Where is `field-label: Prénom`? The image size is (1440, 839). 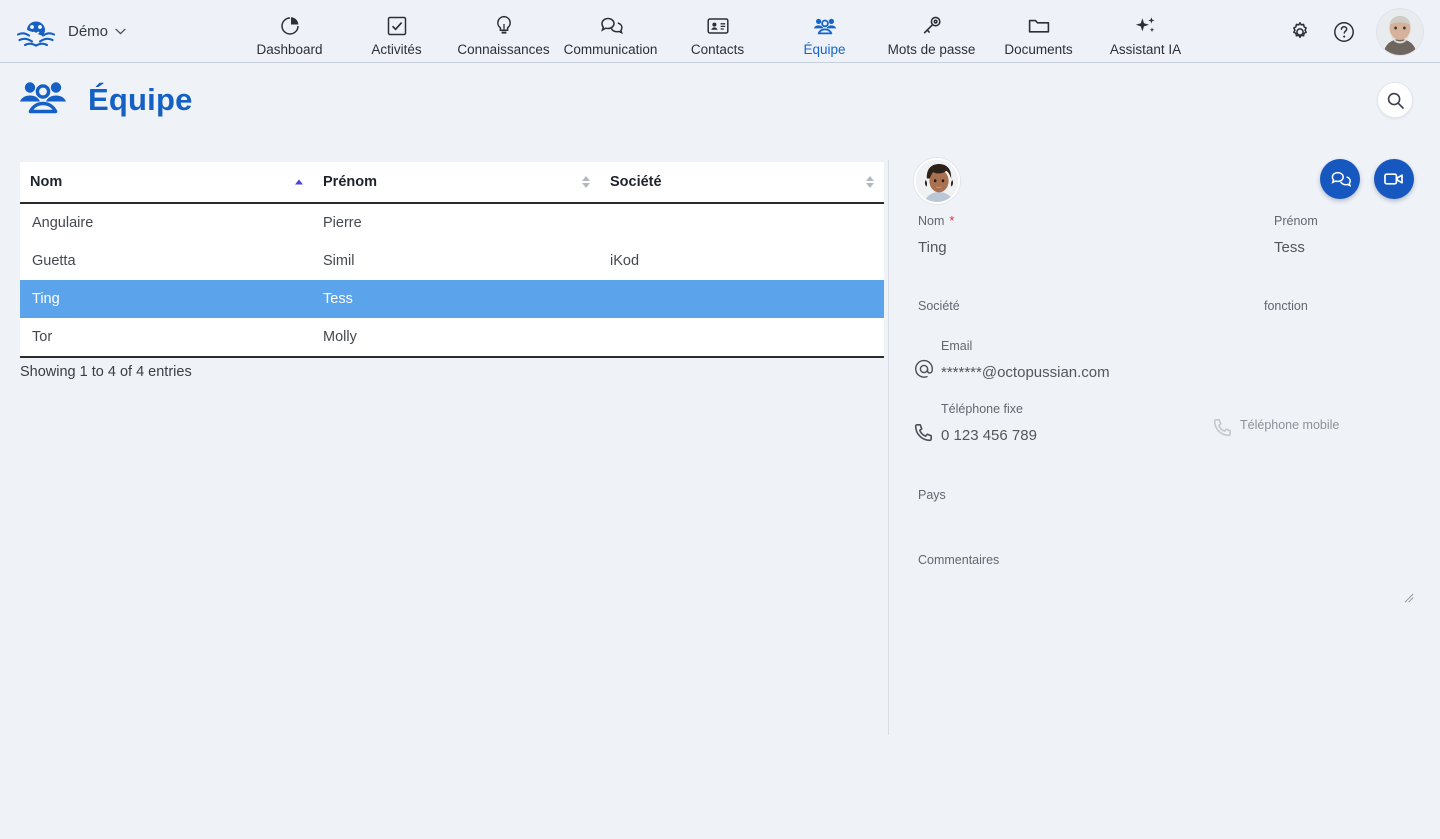 field-label: Prénom is located at coordinates (1296, 221).